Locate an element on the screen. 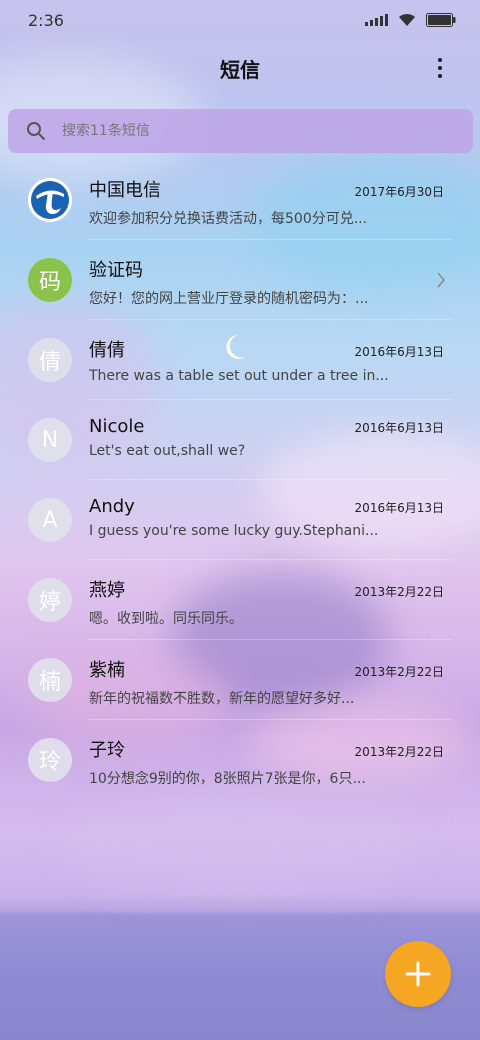  chevron-right-icon is located at coordinates (441, 280).